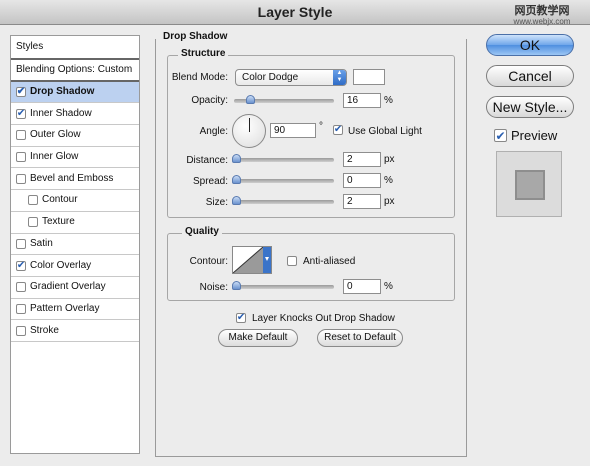 This screenshot has width=590, height=466. I want to click on knockout-label: Layer Knocks Out Drop Shadow, so click(323, 318).